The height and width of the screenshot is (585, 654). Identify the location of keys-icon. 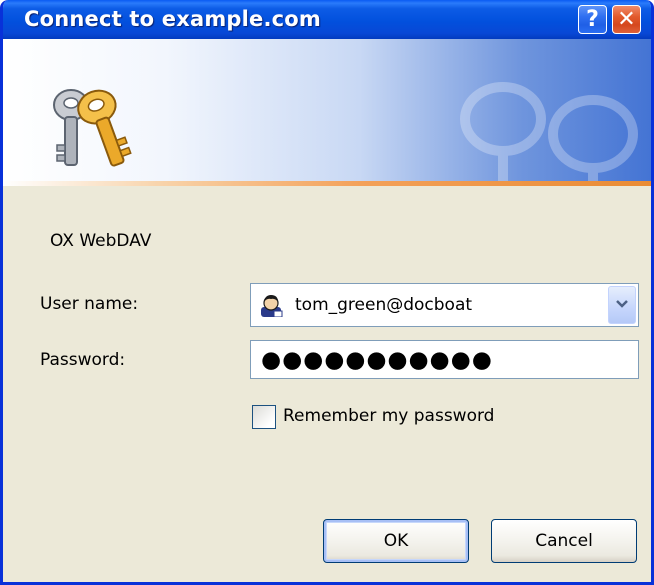
(92, 128).